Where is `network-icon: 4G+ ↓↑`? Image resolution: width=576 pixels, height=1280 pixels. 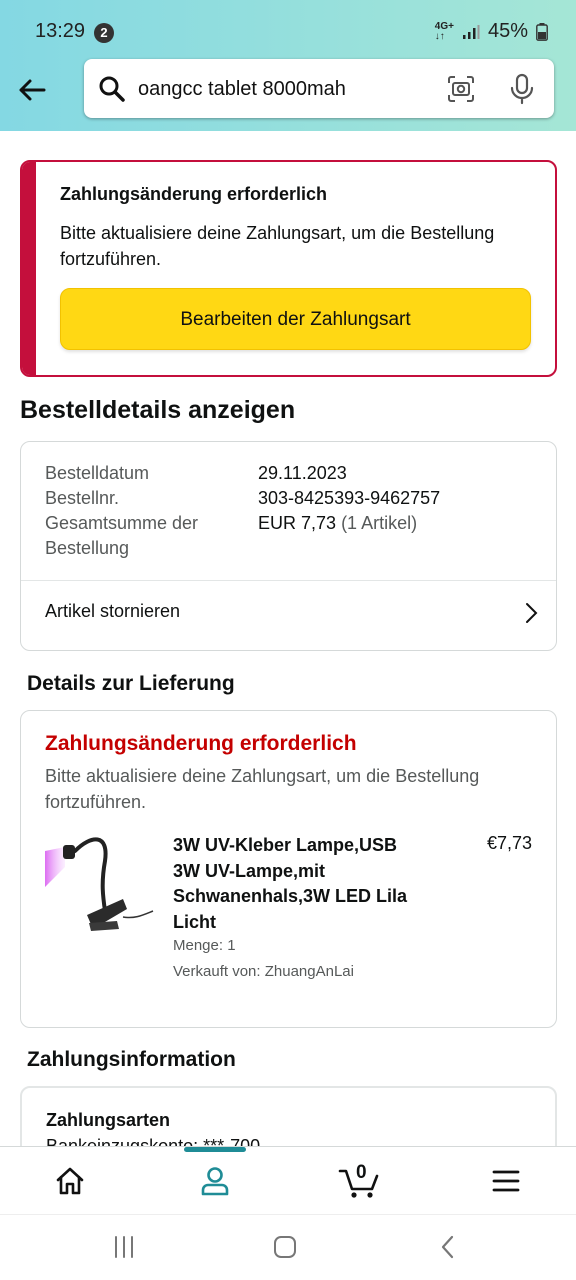
network-icon: 4G+ ↓↑ is located at coordinates (444, 31).